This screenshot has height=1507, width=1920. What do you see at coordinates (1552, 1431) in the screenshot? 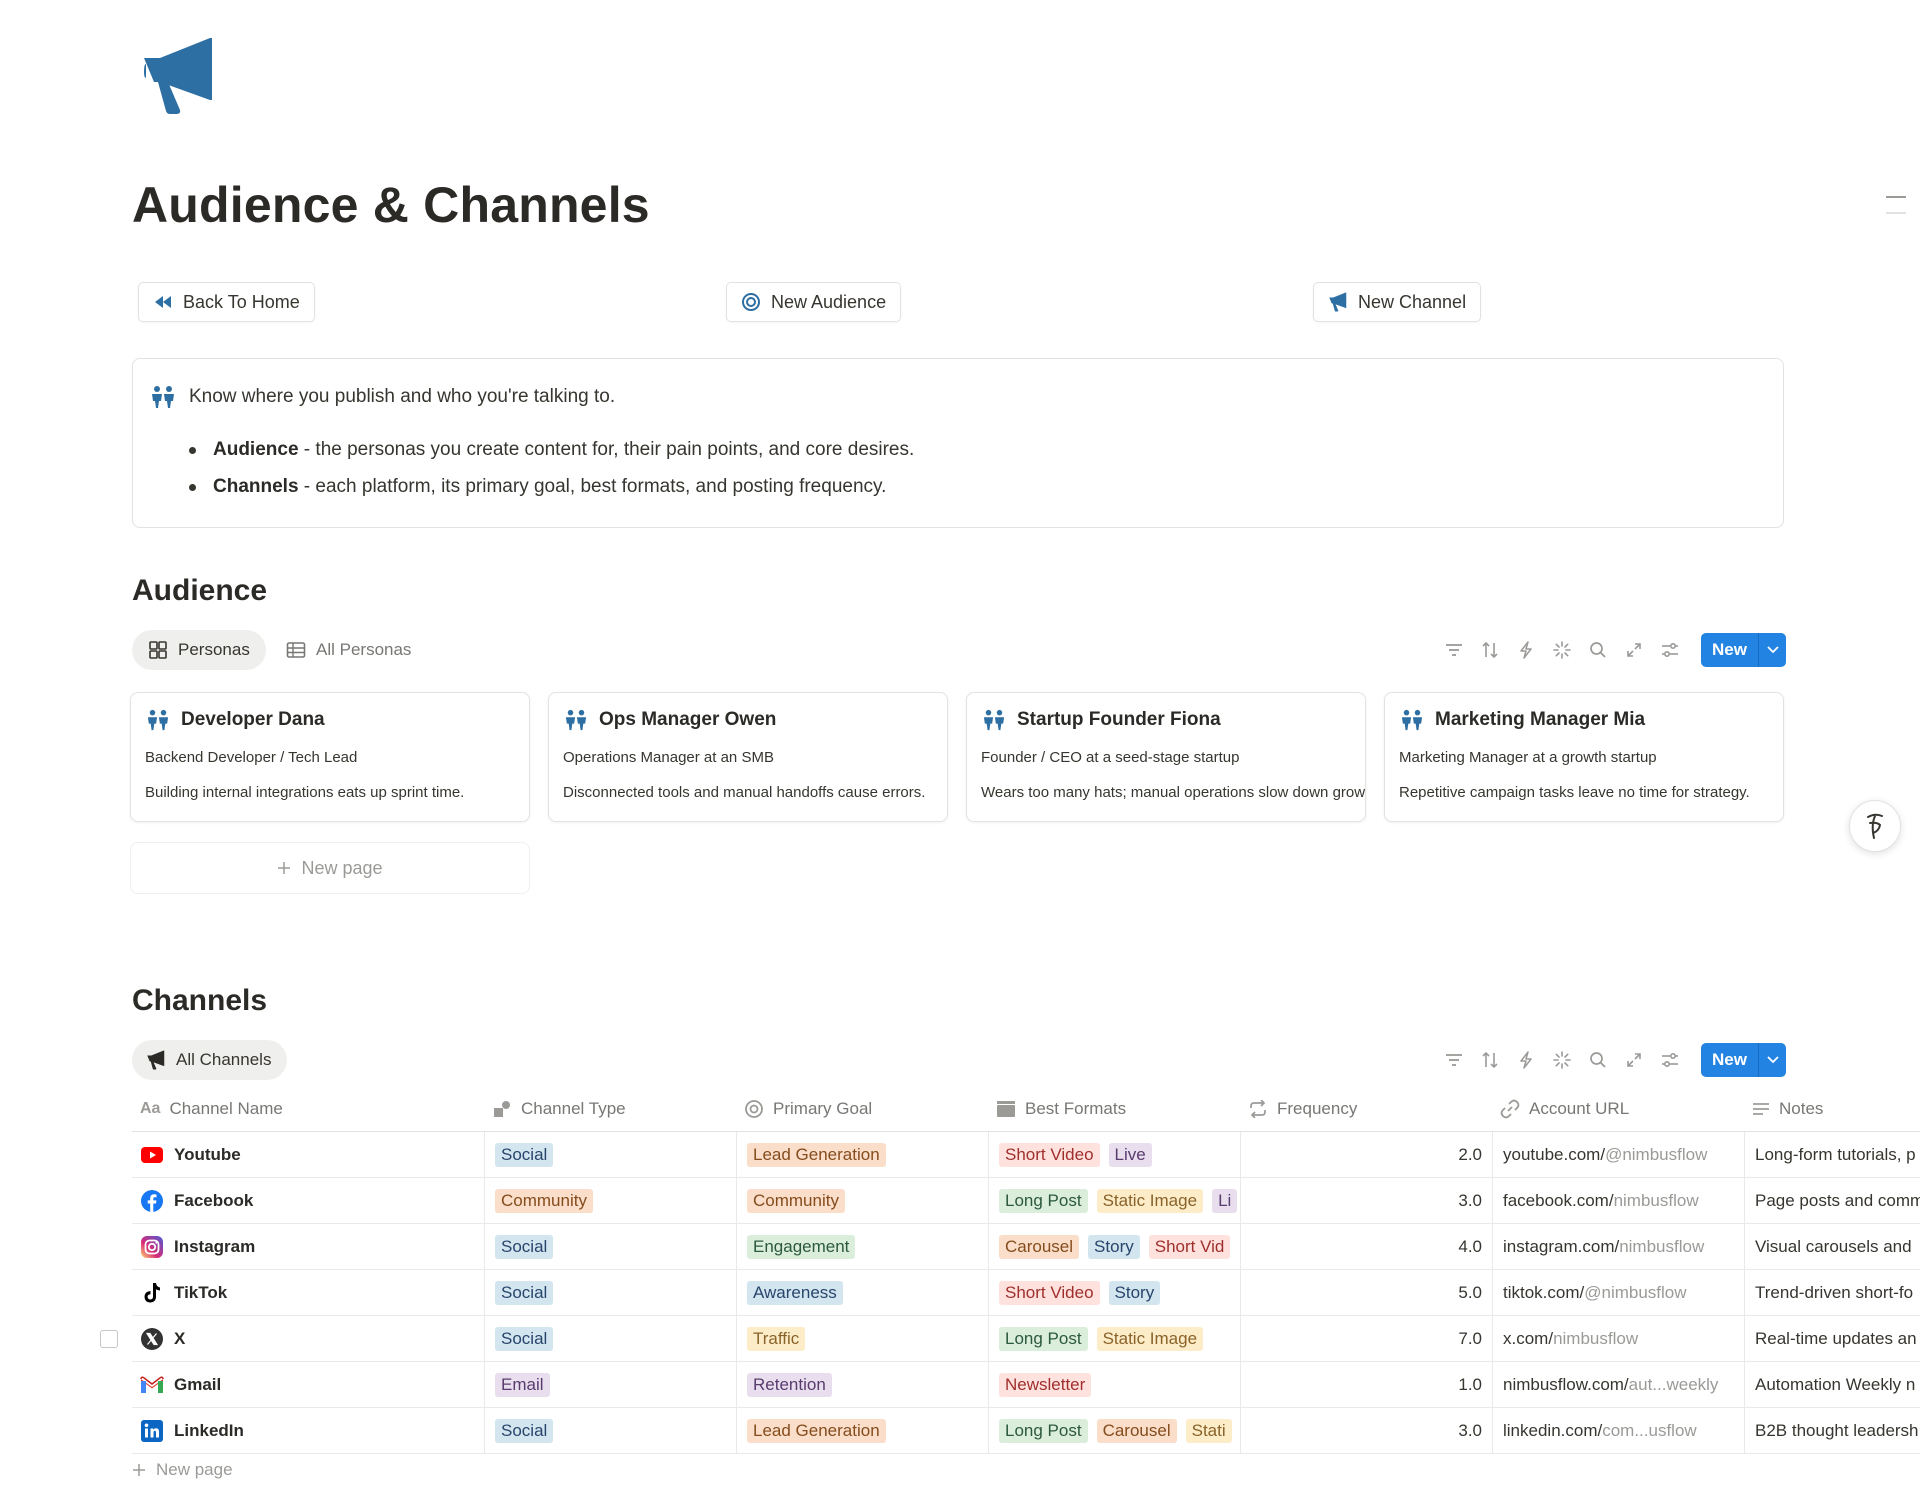
I see `url-host: linkedin.com/` at bounding box center [1552, 1431].